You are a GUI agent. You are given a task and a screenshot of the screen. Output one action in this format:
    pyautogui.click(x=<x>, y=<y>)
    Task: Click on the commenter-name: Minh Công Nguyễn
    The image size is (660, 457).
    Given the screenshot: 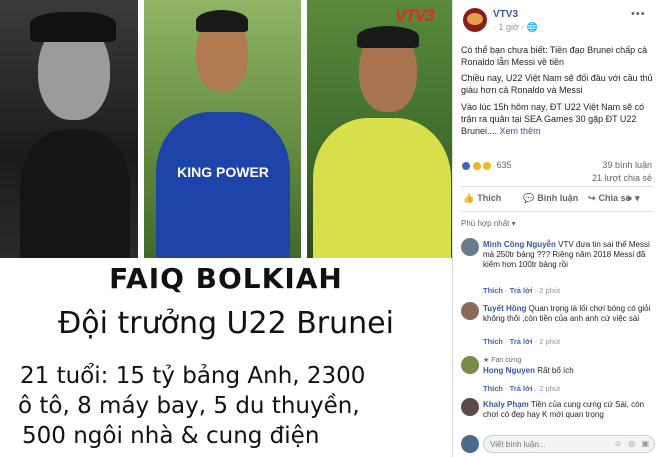 What is the action you would take?
    pyautogui.click(x=519, y=244)
    